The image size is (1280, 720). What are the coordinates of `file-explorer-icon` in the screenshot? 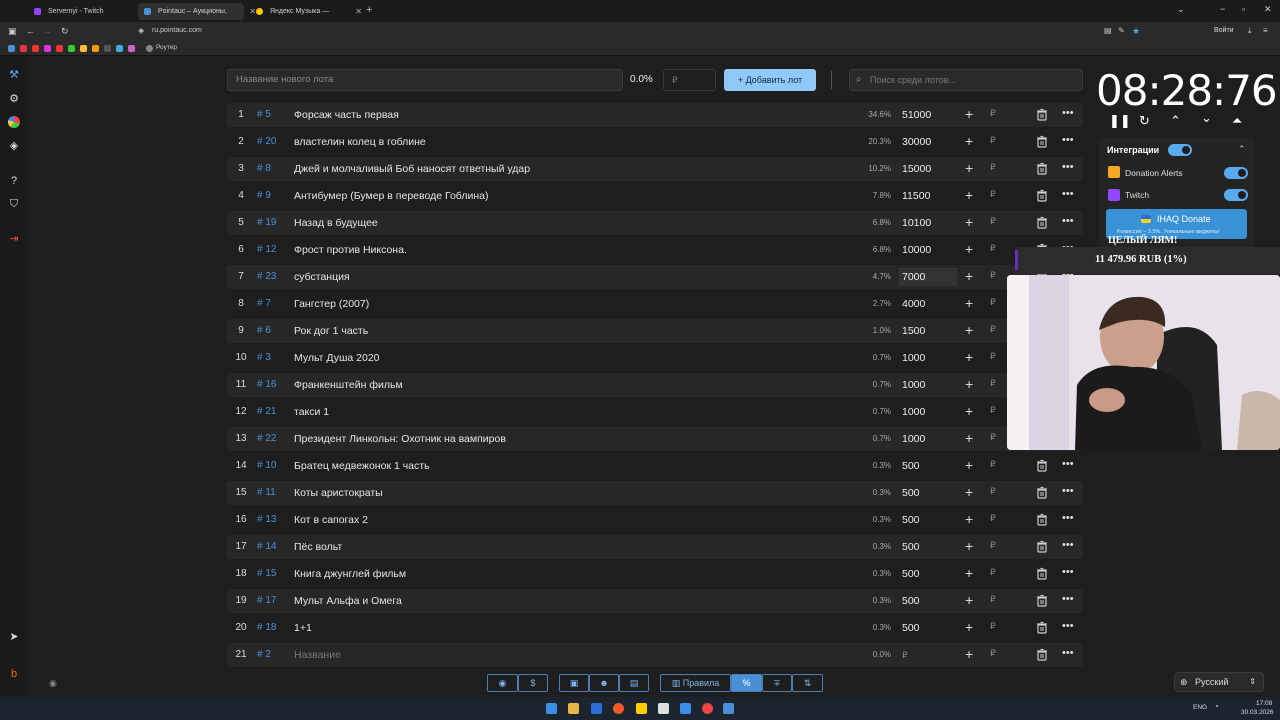 It's located at (573, 708).